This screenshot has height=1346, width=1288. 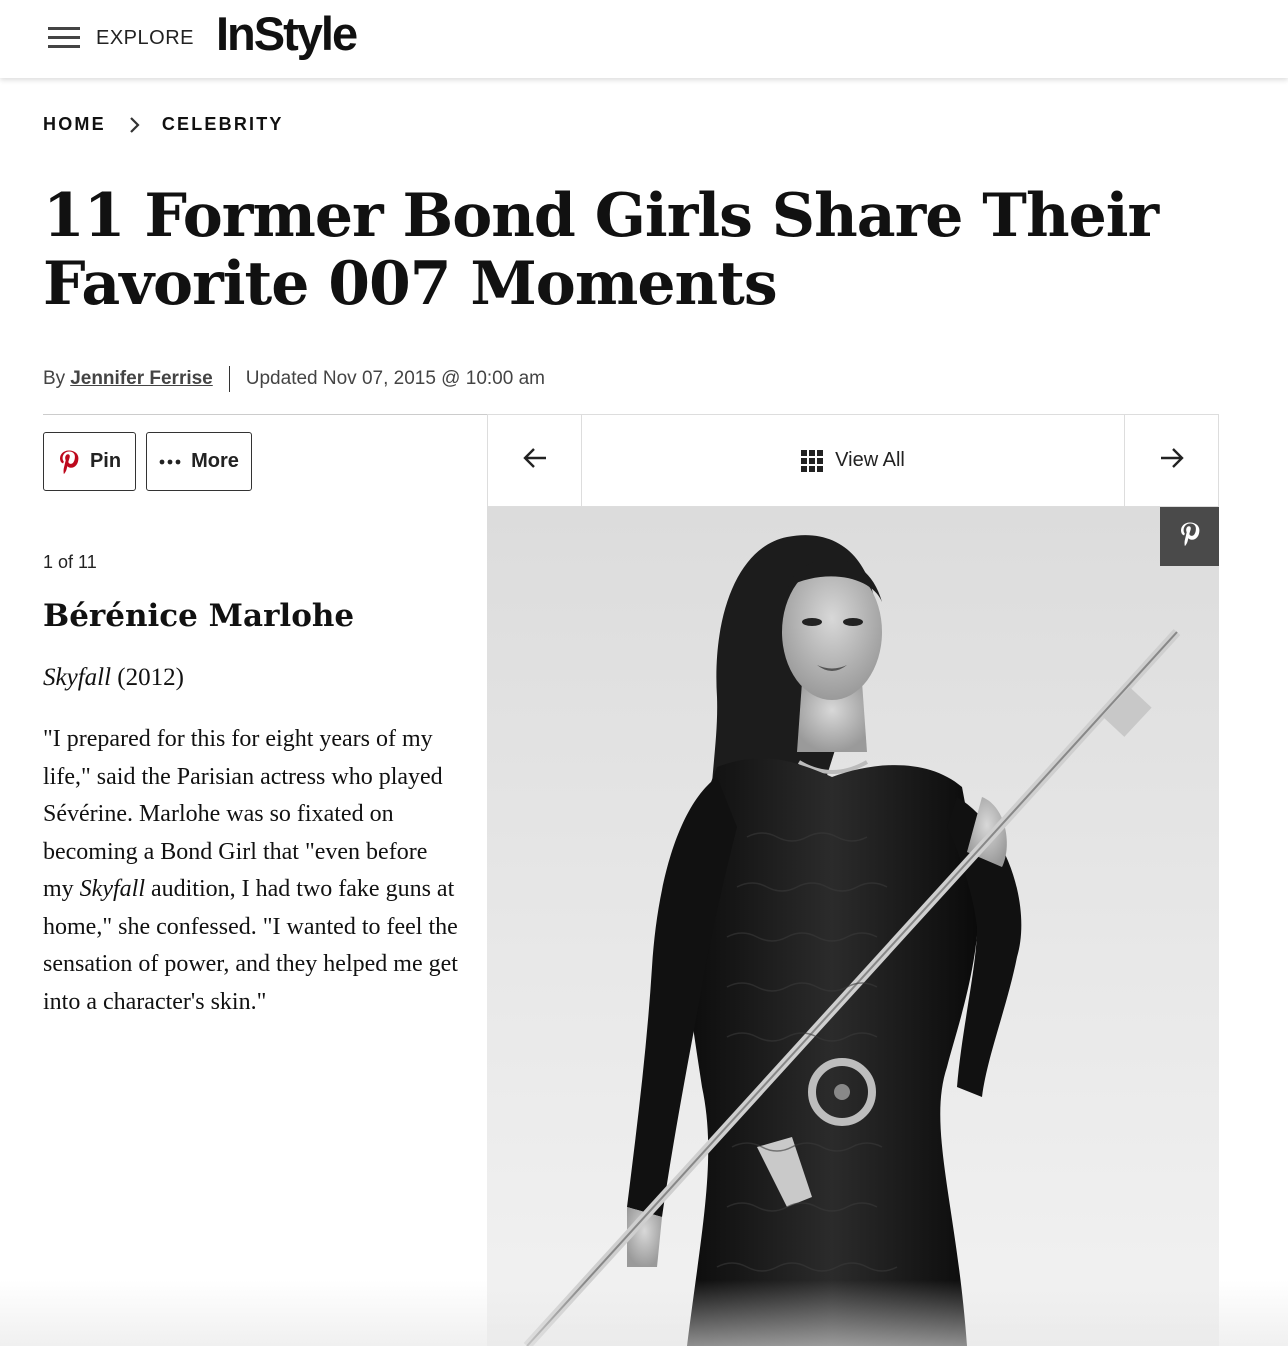 I want to click on chevron-right-icon, so click(x=134, y=125).